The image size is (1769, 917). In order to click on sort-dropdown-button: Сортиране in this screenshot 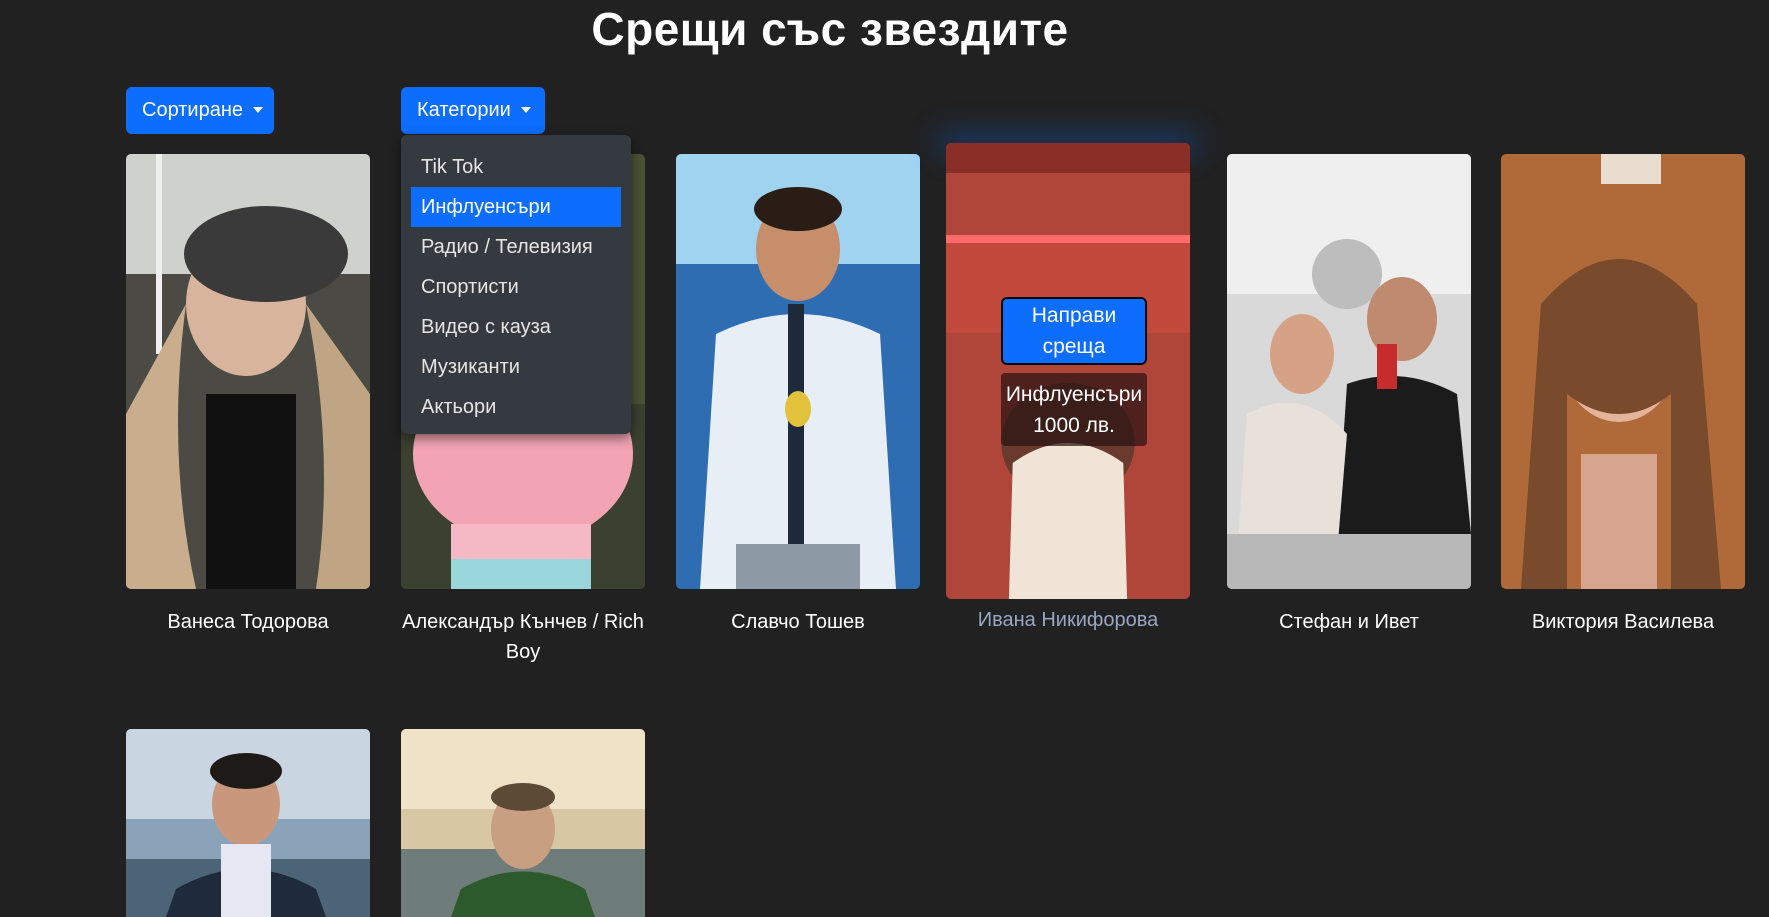, I will do `click(200, 110)`.